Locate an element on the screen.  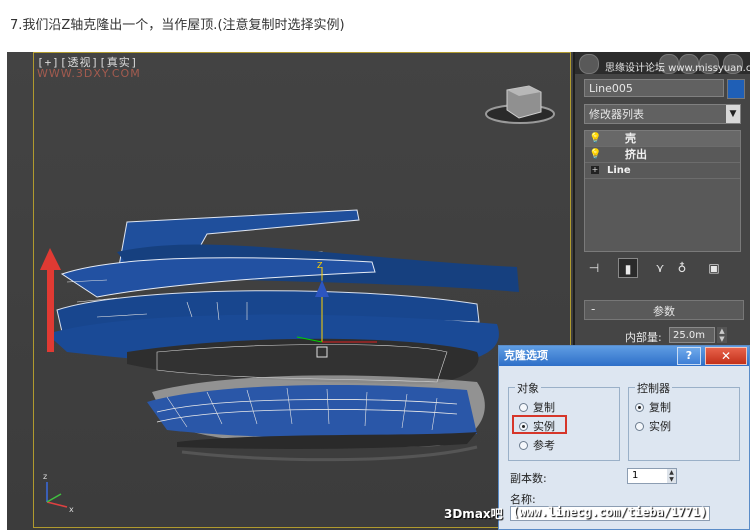
configure-modifier-sets-icon: ▣ is located at coordinates (714, 268).